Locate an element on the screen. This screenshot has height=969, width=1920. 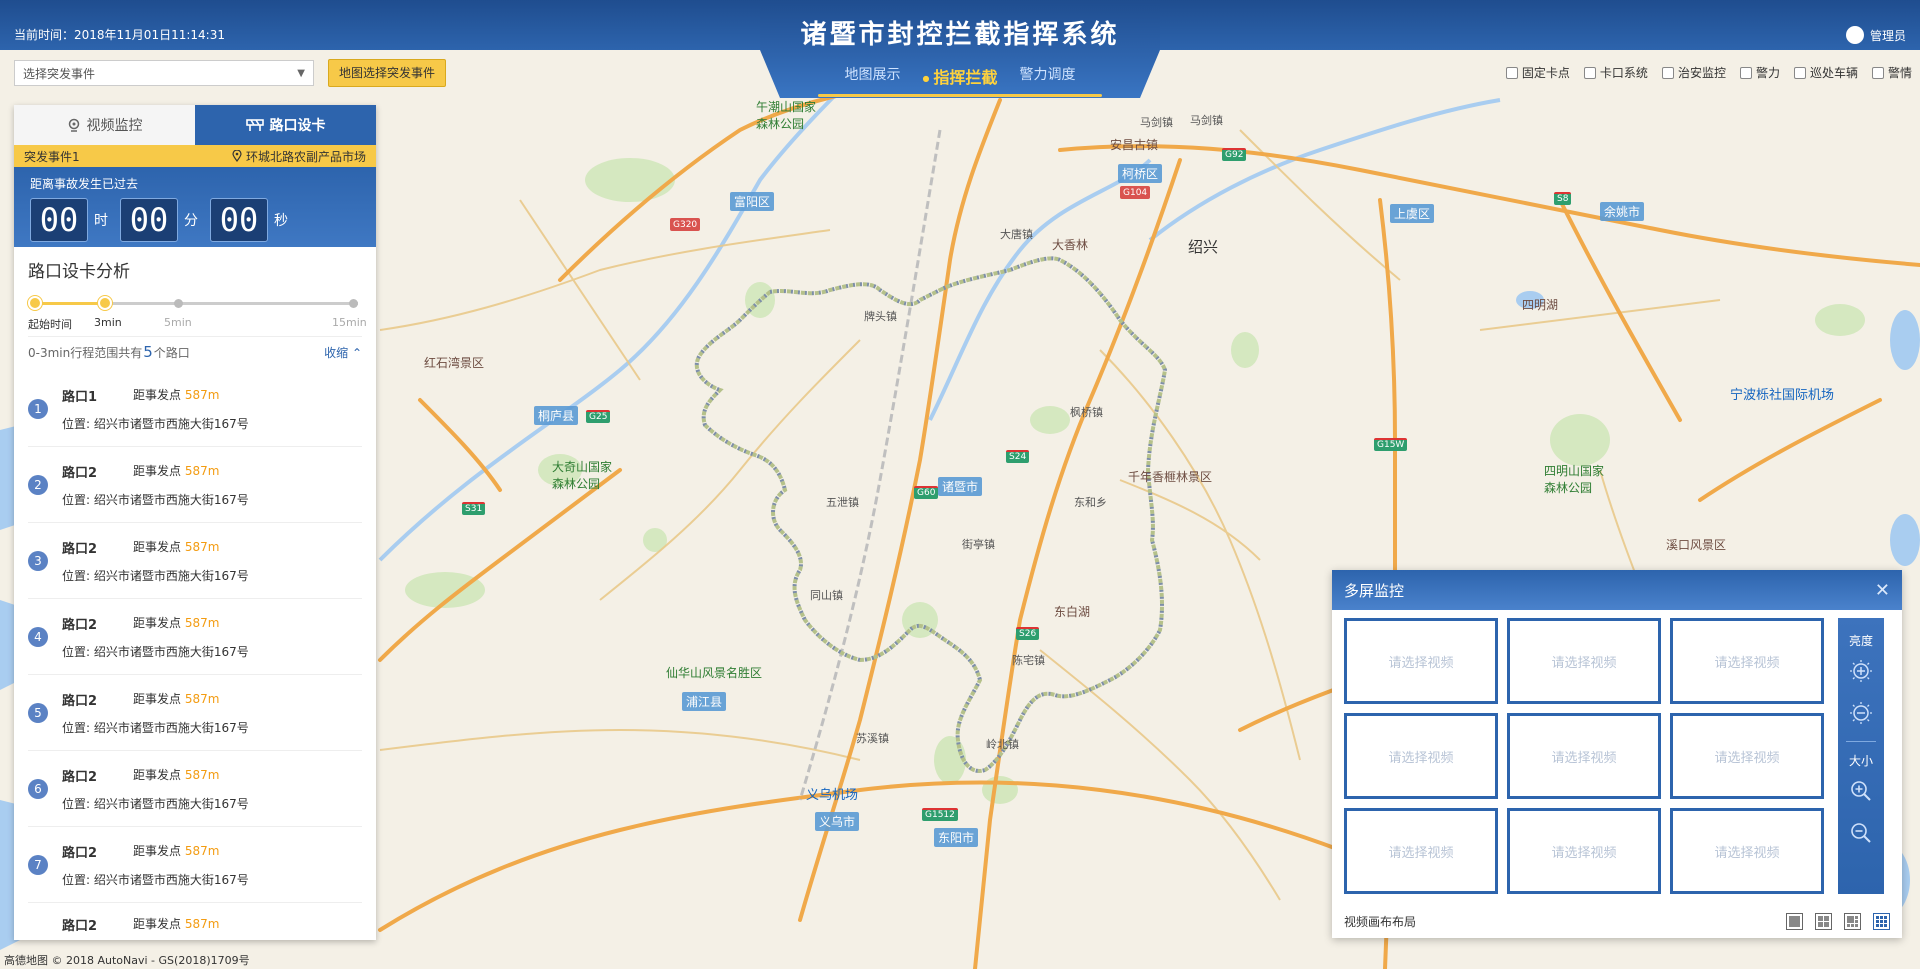
event-strip: 突发事件1 环城北路农副产品市场 is located at coordinates (195, 156).